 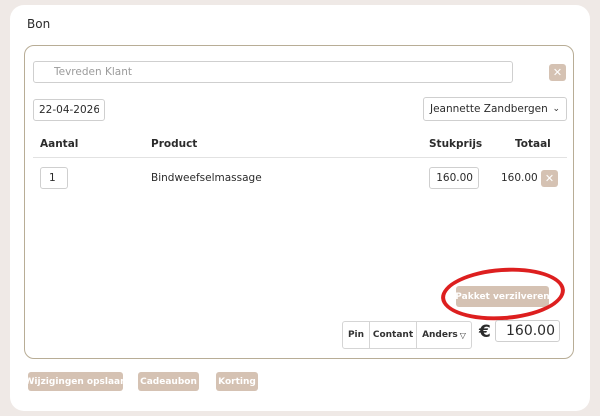 I want to click on column-header-unit-price: Stukprijs, so click(x=456, y=144).